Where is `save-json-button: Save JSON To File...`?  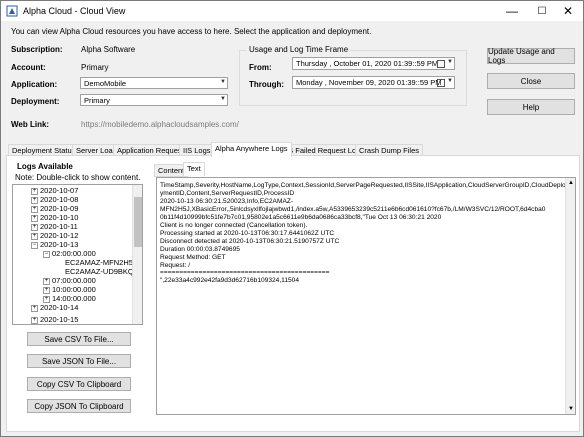
save-json-button: Save JSON To File... is located at coordinates (79, 361).